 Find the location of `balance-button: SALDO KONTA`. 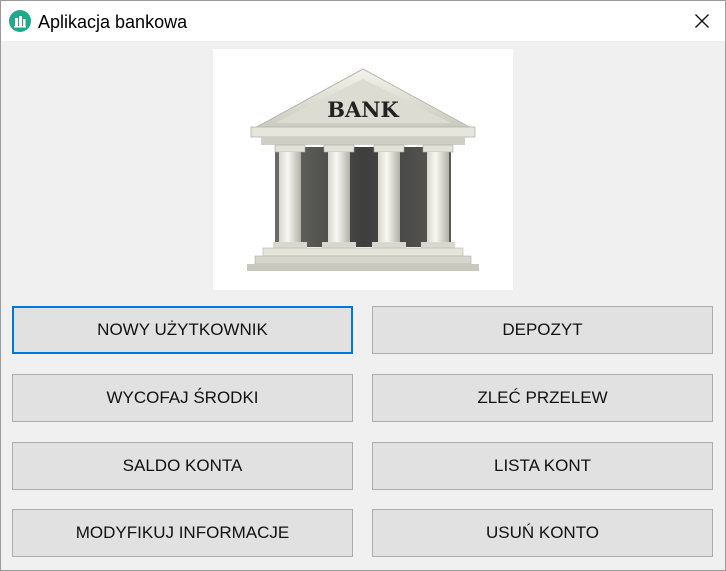

balance-button: SALDO KONTA is located at coordinates (182, 466).